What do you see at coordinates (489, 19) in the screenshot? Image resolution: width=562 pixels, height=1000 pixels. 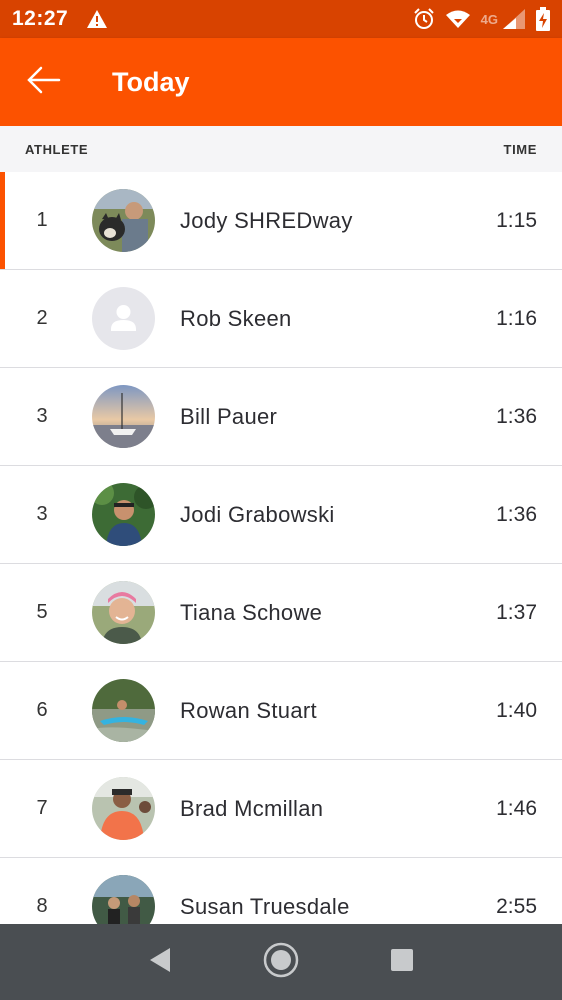 I see `network-label: 4G` at bounding box center [489, 19].